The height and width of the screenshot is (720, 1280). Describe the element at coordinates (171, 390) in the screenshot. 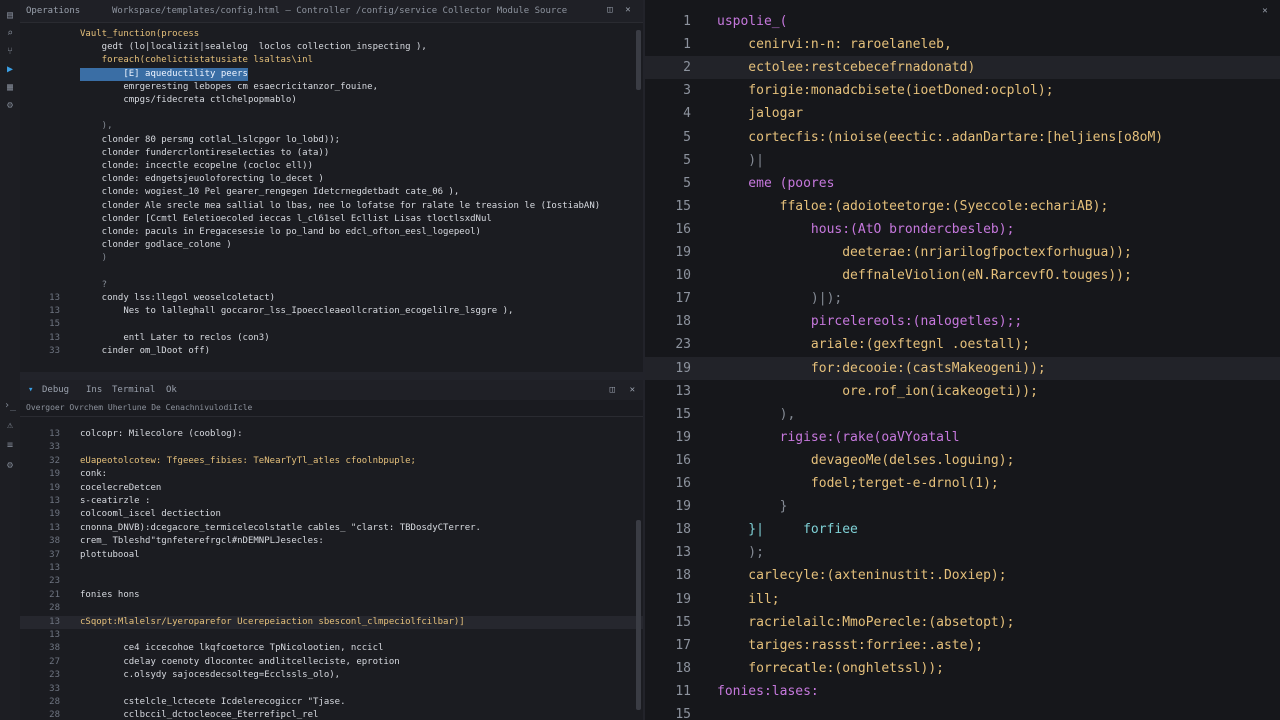

I see `tab-ok: Ok` at that location.